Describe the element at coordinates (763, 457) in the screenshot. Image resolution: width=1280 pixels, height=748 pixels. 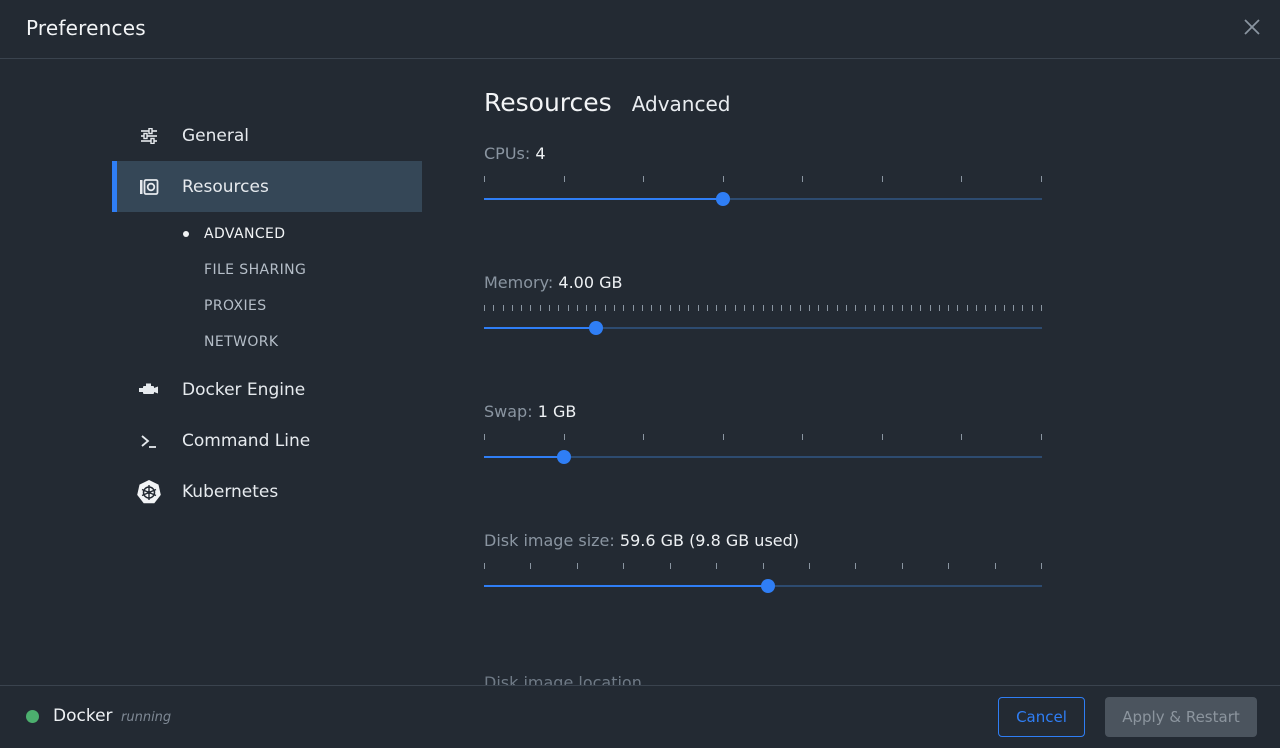
I see `swap-slider` at that location.